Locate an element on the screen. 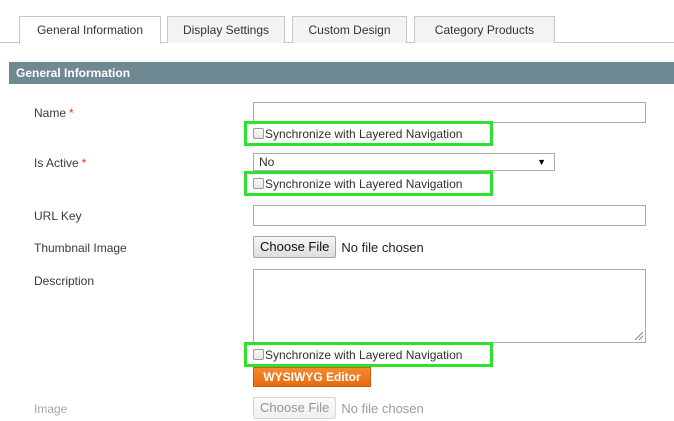 This screenshot has height=421, width=674. sync-name-box: Synchronize with Layered Navigation is located at coordinates (368, 133).